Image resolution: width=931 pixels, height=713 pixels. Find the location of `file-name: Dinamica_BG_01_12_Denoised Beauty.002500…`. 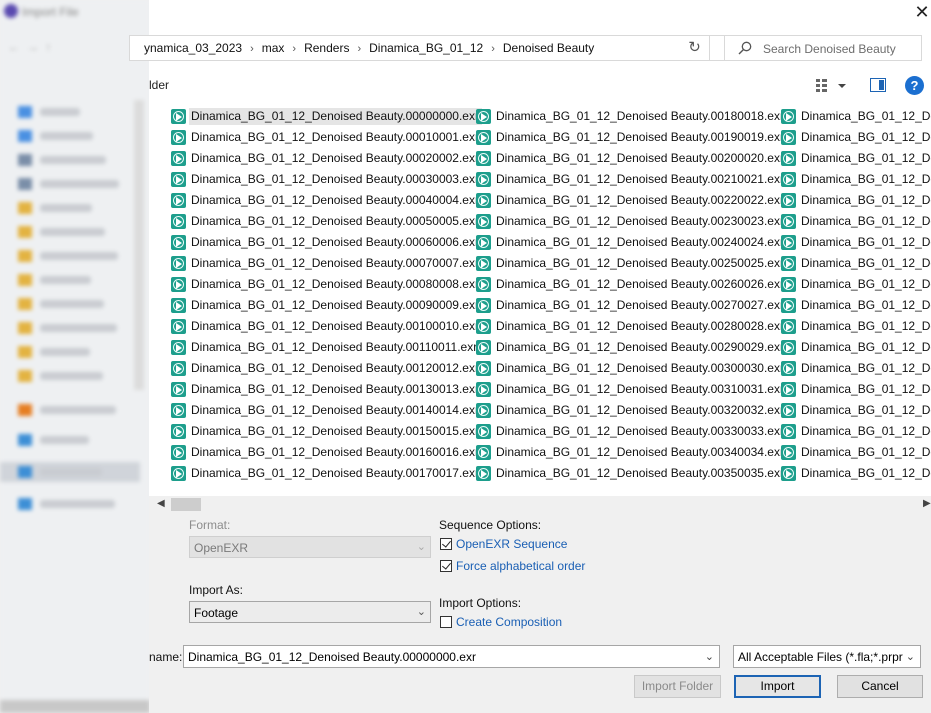

file-name: Dinamica_BG_01_12_Denoised Beauty.002500… is located at coordinates (640, 263).